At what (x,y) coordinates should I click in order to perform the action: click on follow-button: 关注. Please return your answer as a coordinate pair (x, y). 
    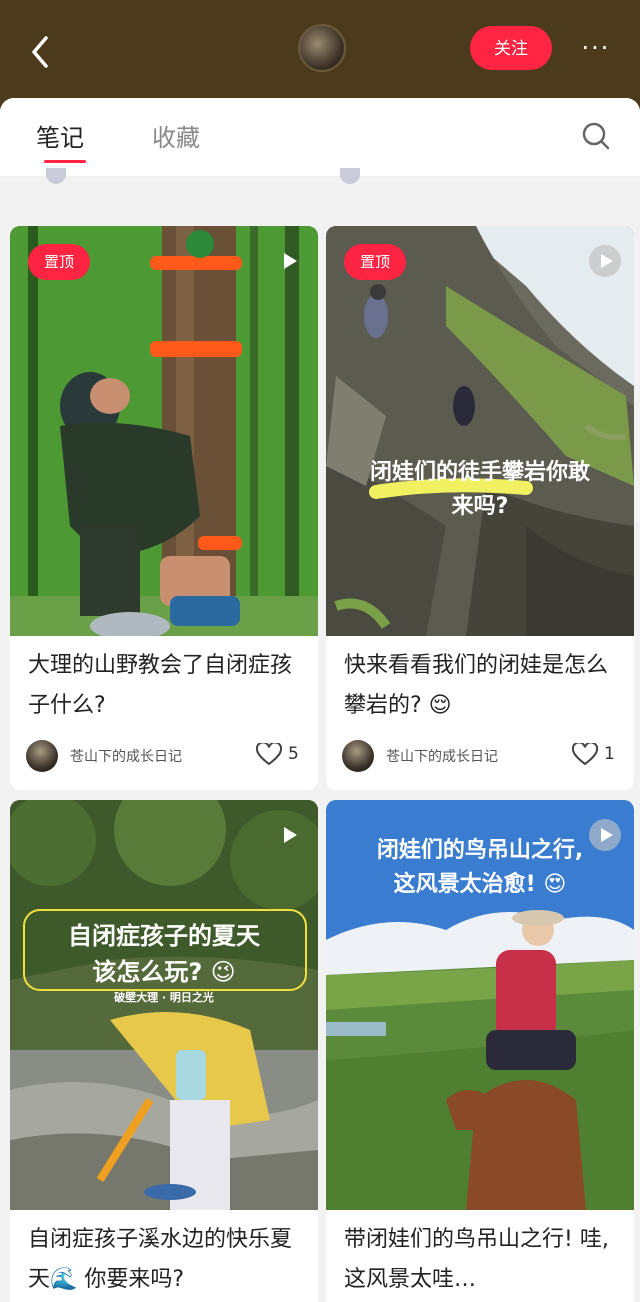
    Looking at the image, I should click on (511, 48).